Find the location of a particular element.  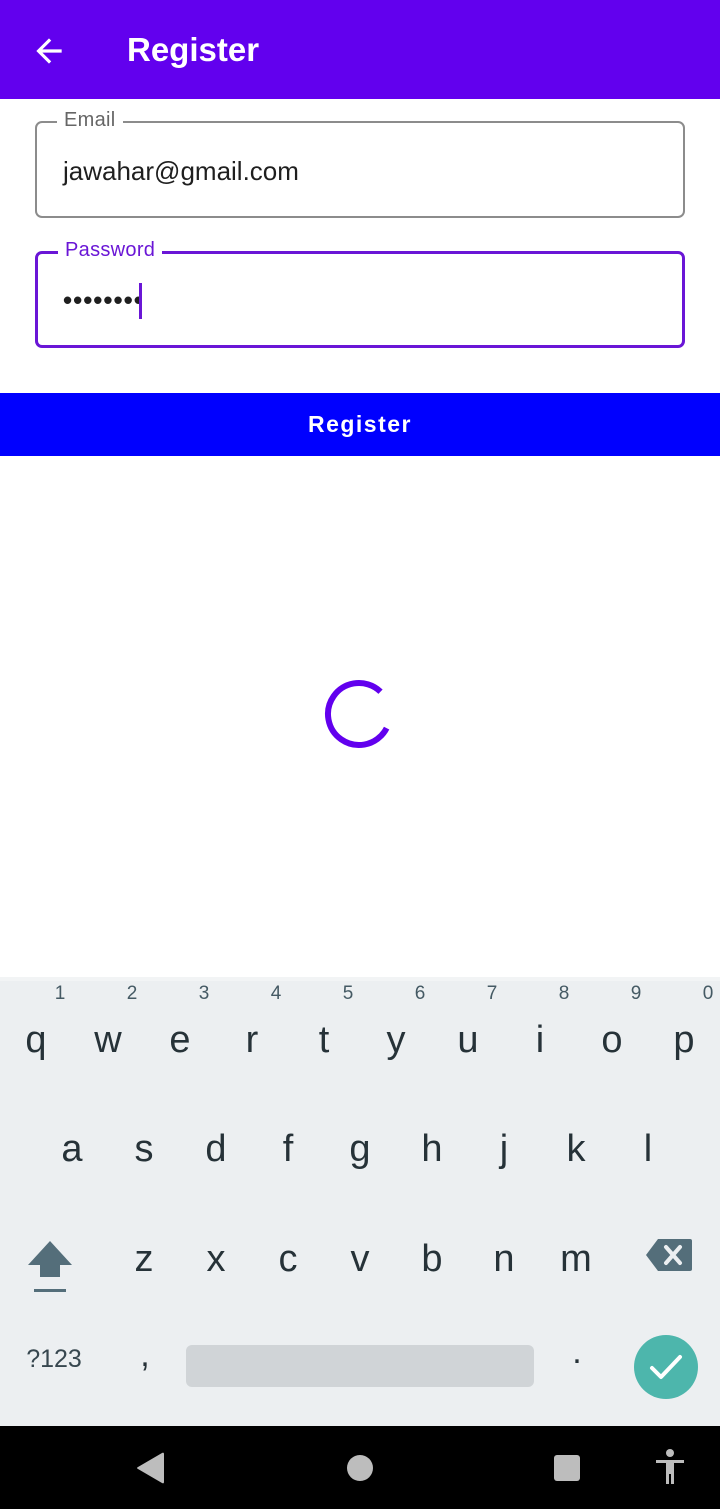

system-nav-bar is located at coordinates (360, 1467).